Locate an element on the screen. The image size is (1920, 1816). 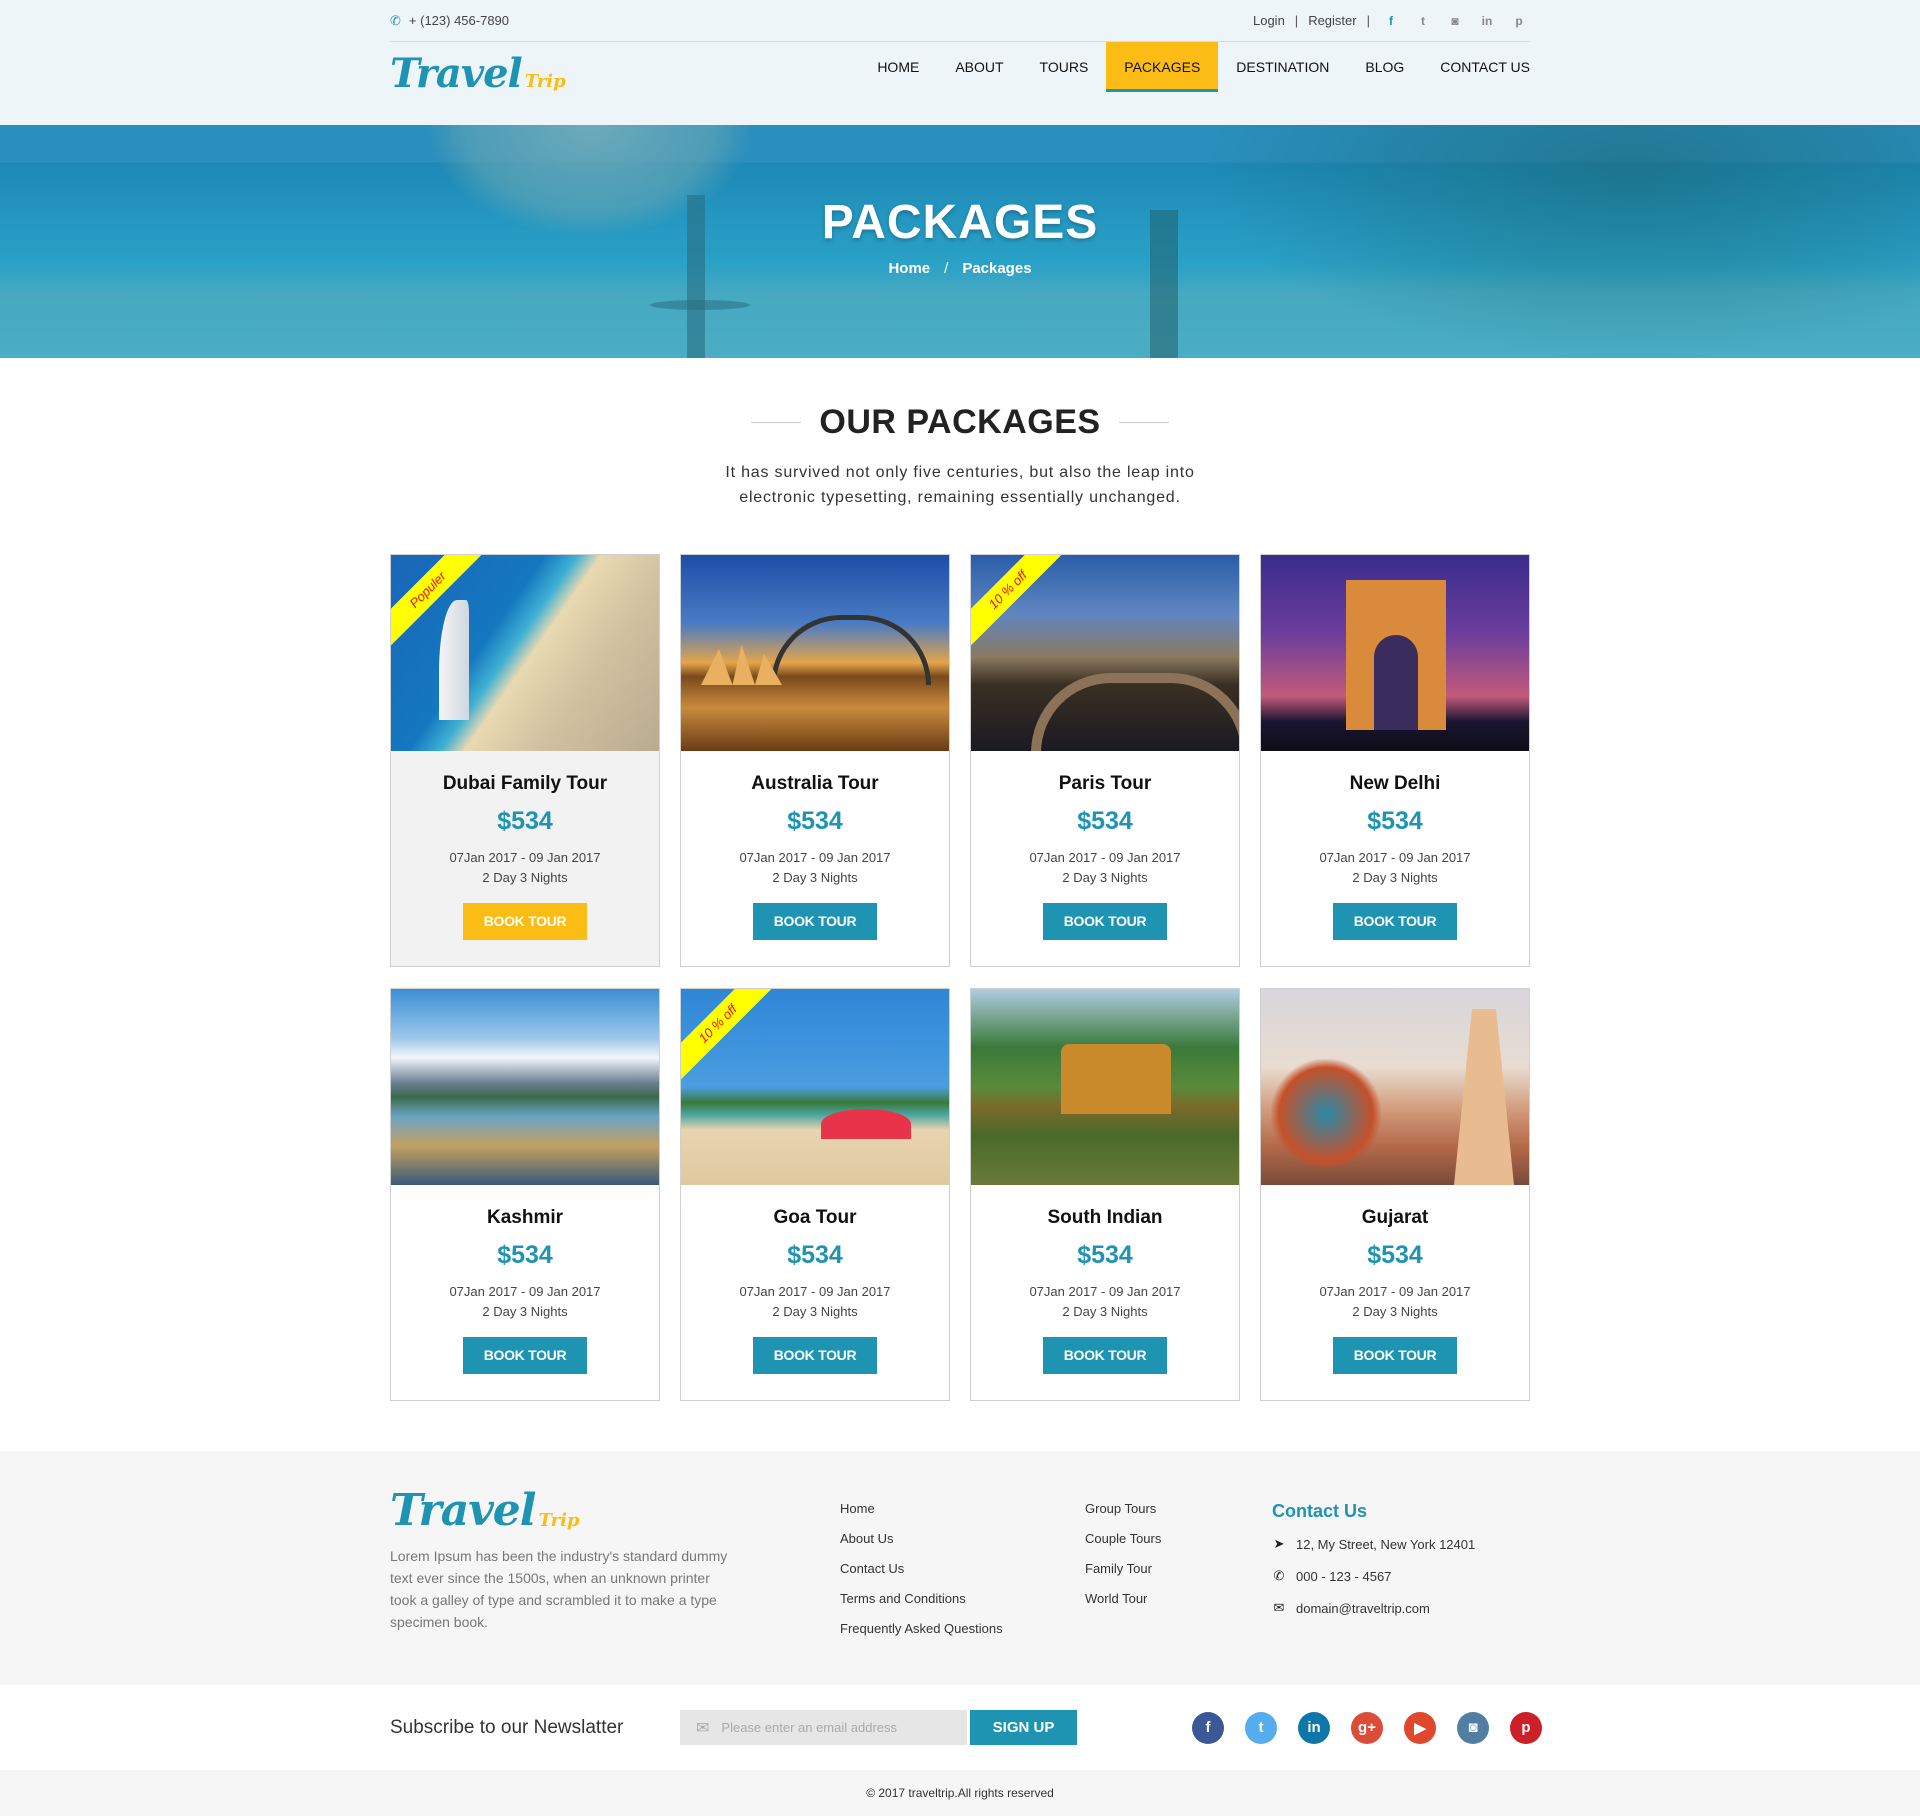
footer-link-terms: Terms and Conditions is located at coordinates (962, 1606).